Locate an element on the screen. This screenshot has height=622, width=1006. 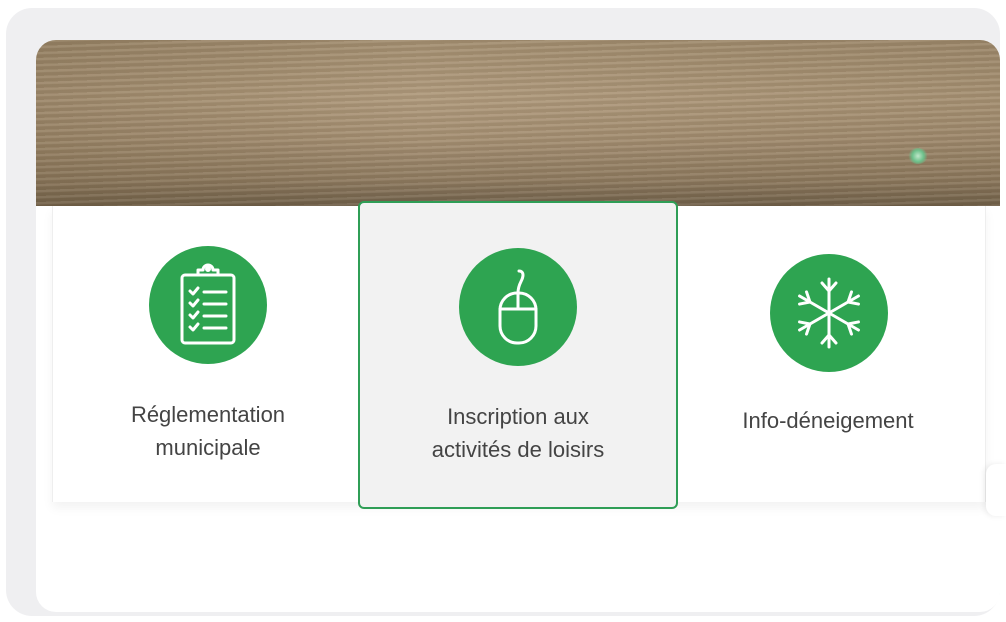
tile-label-line1: Inscription aux is located at coordinates (518, 416).